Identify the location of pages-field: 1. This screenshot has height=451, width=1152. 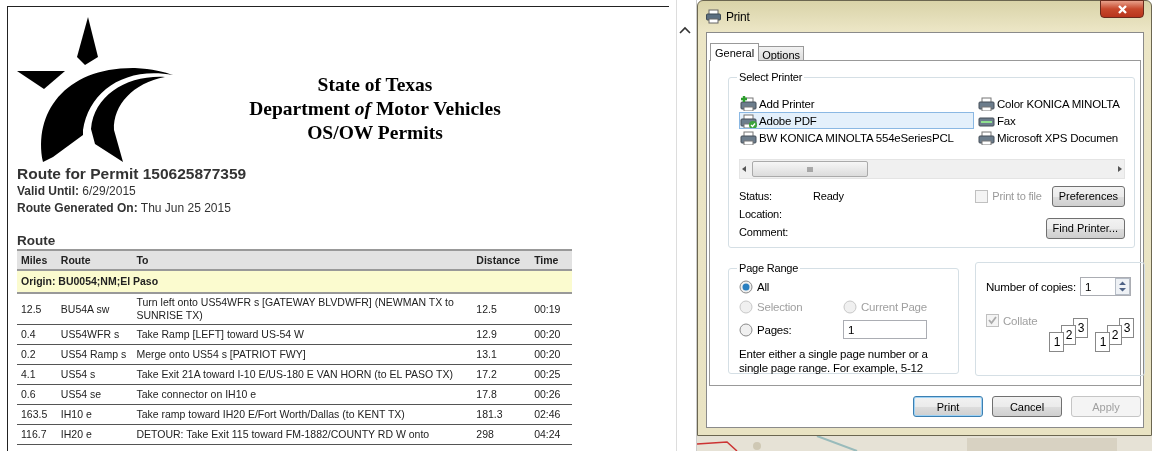
(885, 329).